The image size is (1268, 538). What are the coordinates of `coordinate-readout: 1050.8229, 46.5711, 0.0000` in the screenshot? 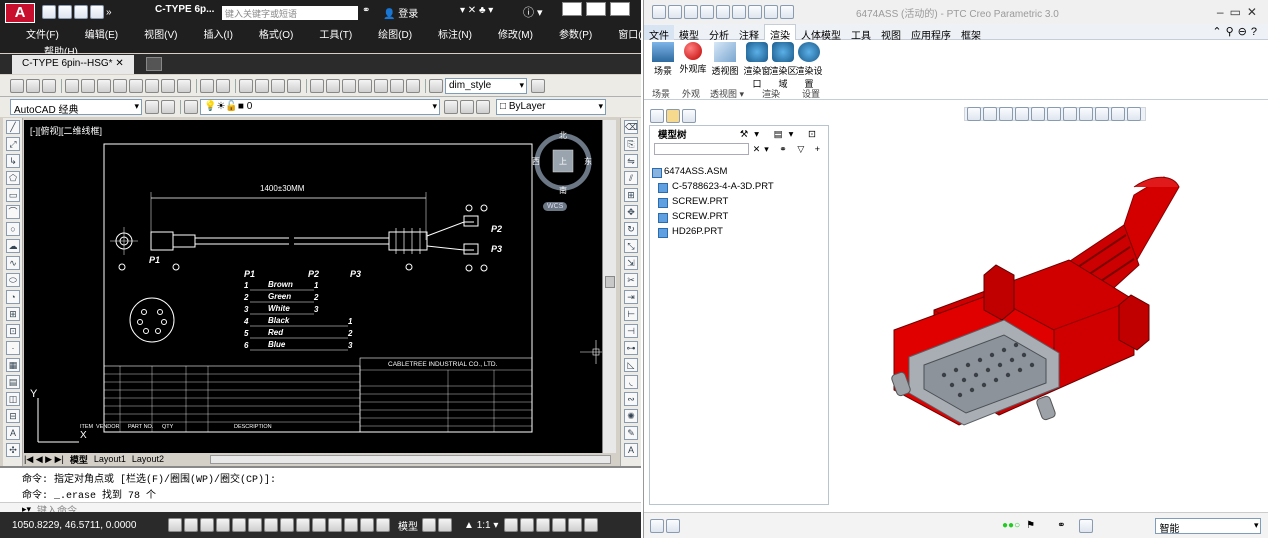 It's located at (90, 525).